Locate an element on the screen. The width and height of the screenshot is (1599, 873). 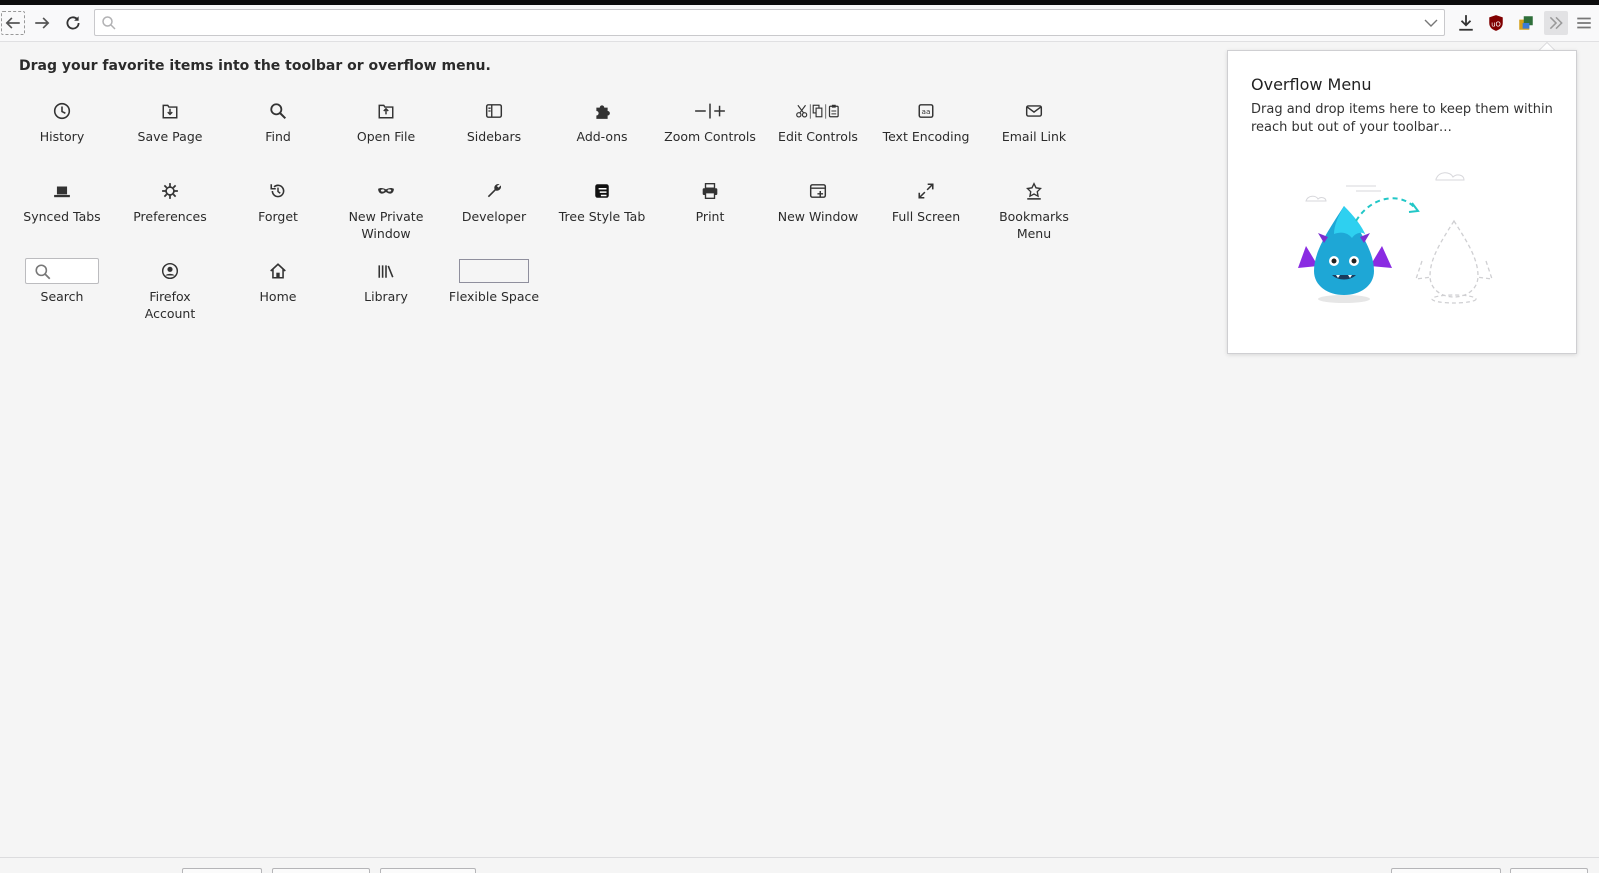
palette-item-preferences: Preferences is located at coordinates (170, 213).